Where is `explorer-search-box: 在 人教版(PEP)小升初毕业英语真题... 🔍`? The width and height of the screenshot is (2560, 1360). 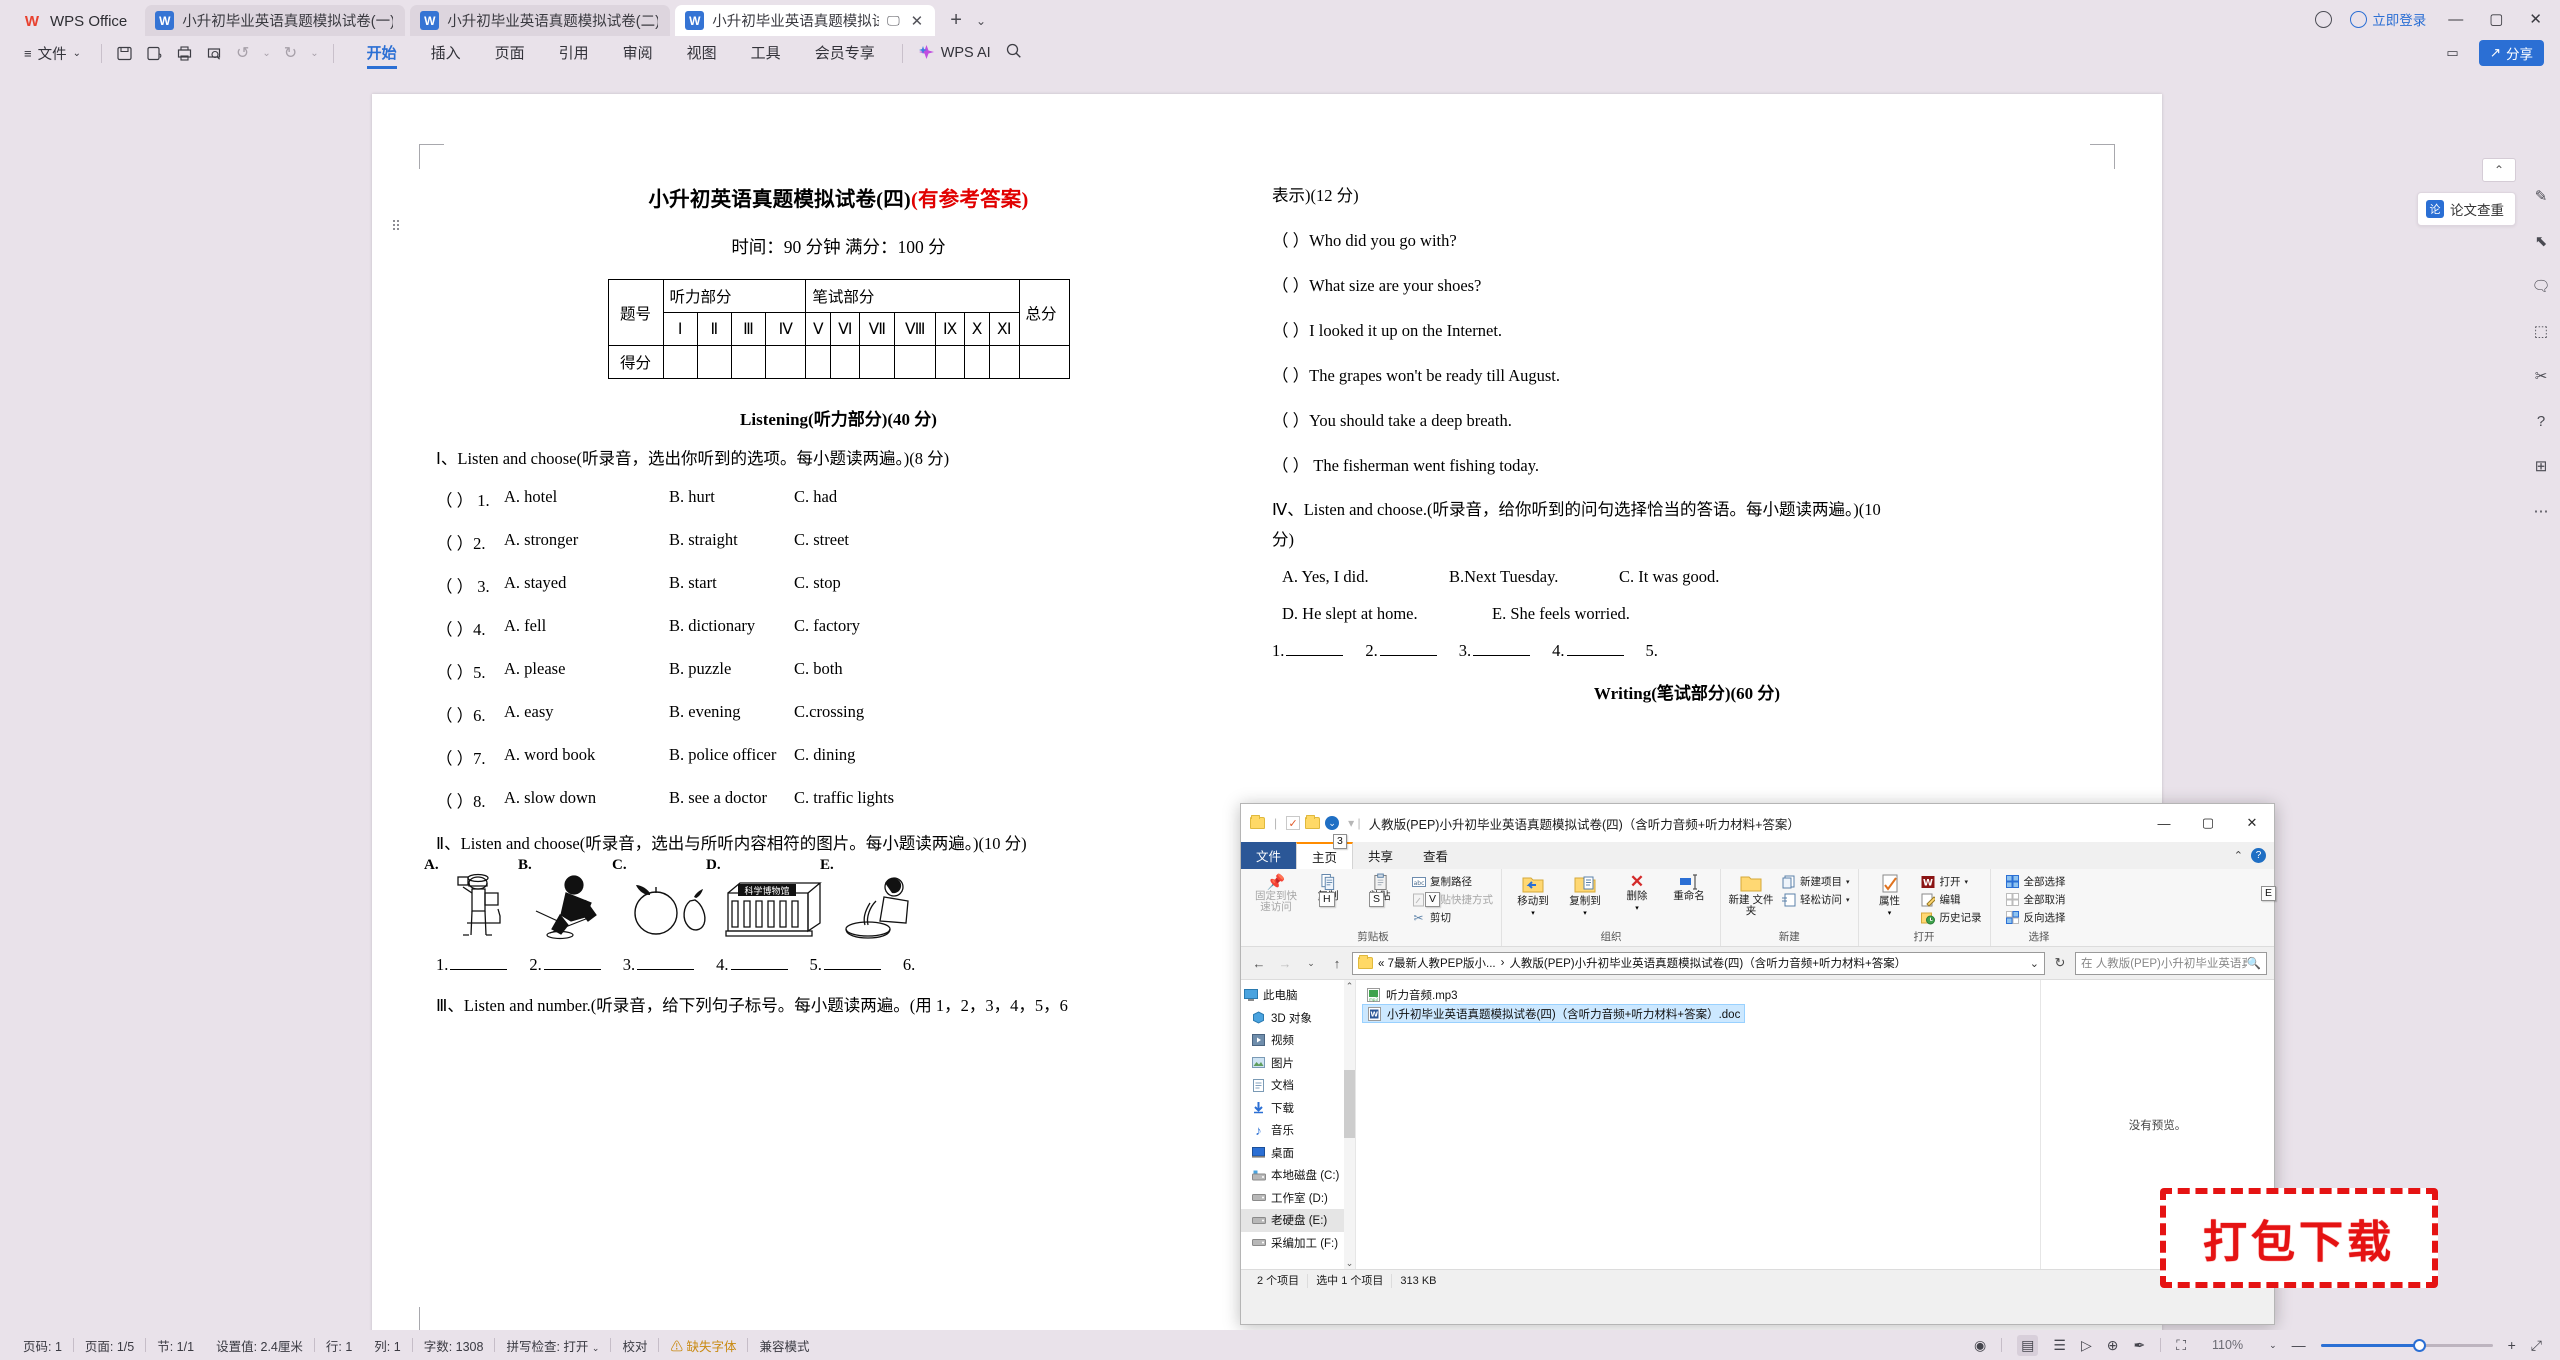
explorer-search-box: 在 人教版(PEP)小升初毕业英语真题... 🔍 is located at coordinates (2171, 963).